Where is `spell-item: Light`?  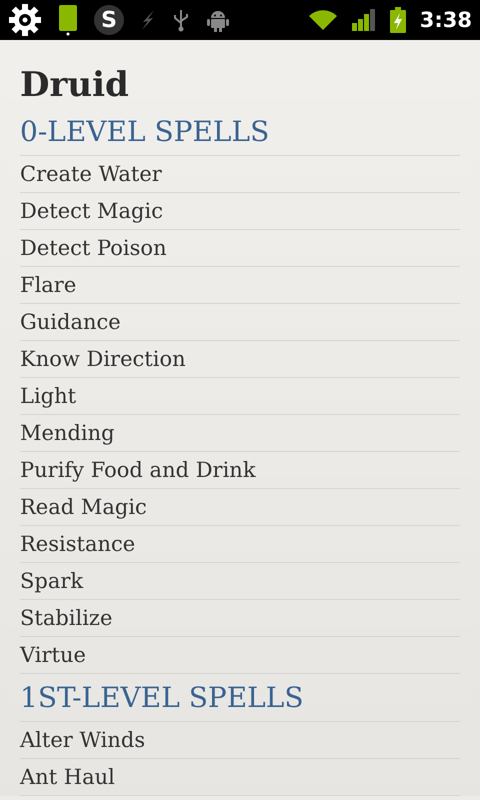
spell-item: Light is located at coordinates (240, 396).